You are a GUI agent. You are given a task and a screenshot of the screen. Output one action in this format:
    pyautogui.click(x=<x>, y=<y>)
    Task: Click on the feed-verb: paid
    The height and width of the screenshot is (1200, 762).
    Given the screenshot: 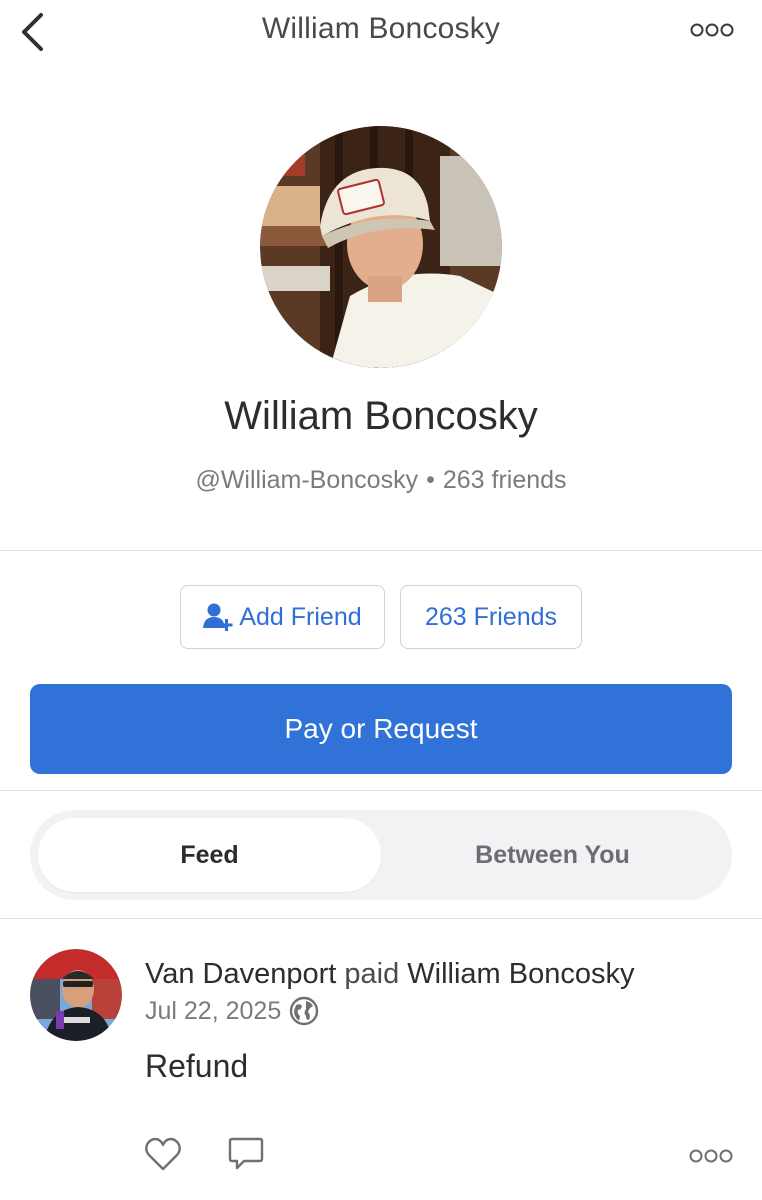 What is the action you would take?
    pyautogui.click(x=372, y=974)
    